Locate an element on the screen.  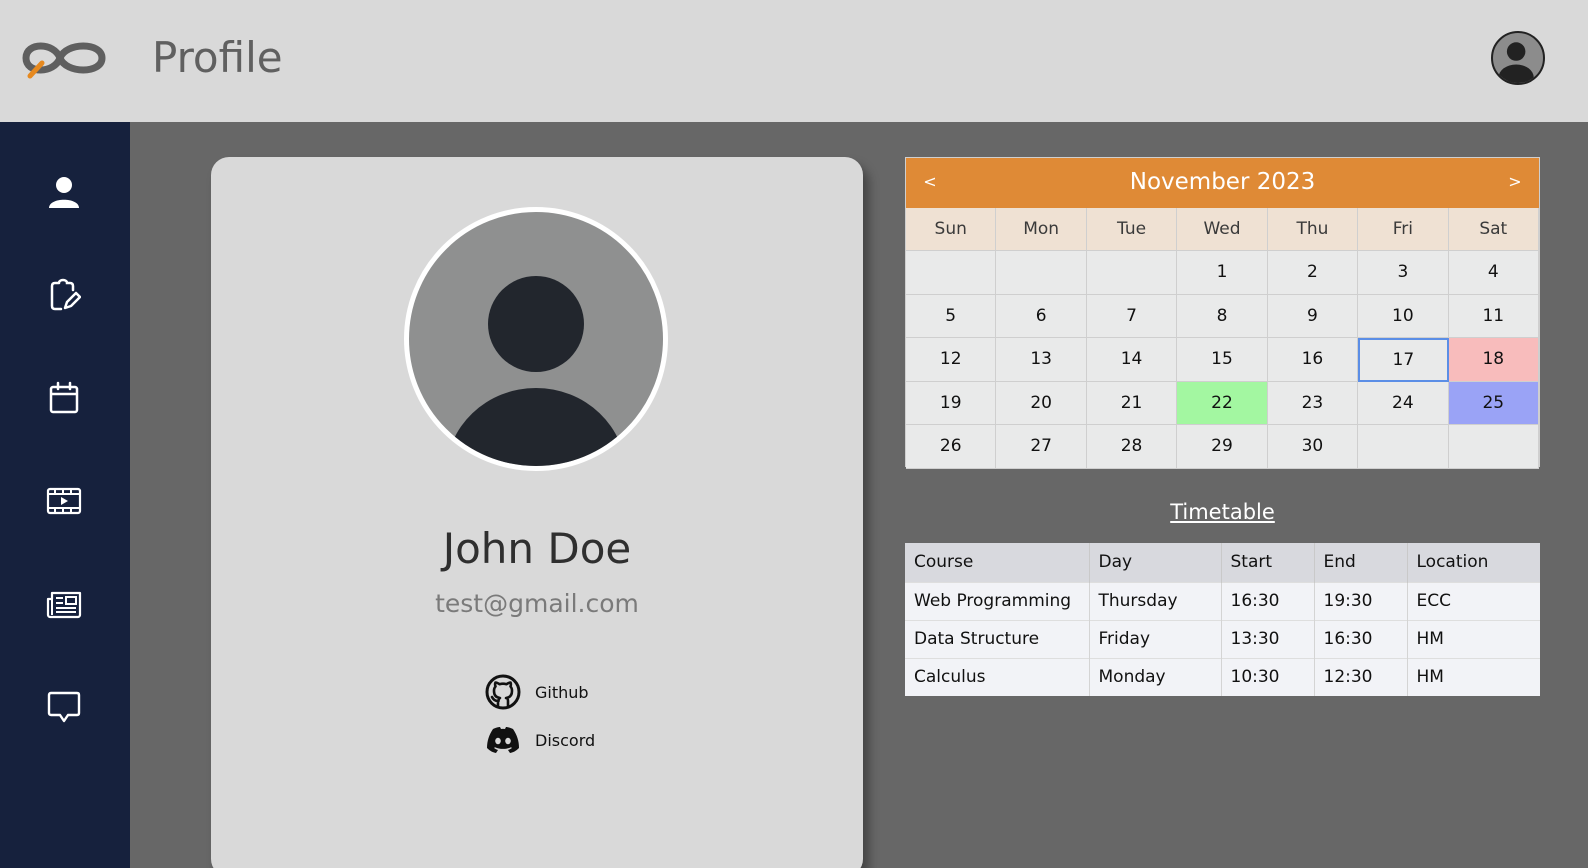
calendar-next-button: > is located at coordinates (1515, 181).